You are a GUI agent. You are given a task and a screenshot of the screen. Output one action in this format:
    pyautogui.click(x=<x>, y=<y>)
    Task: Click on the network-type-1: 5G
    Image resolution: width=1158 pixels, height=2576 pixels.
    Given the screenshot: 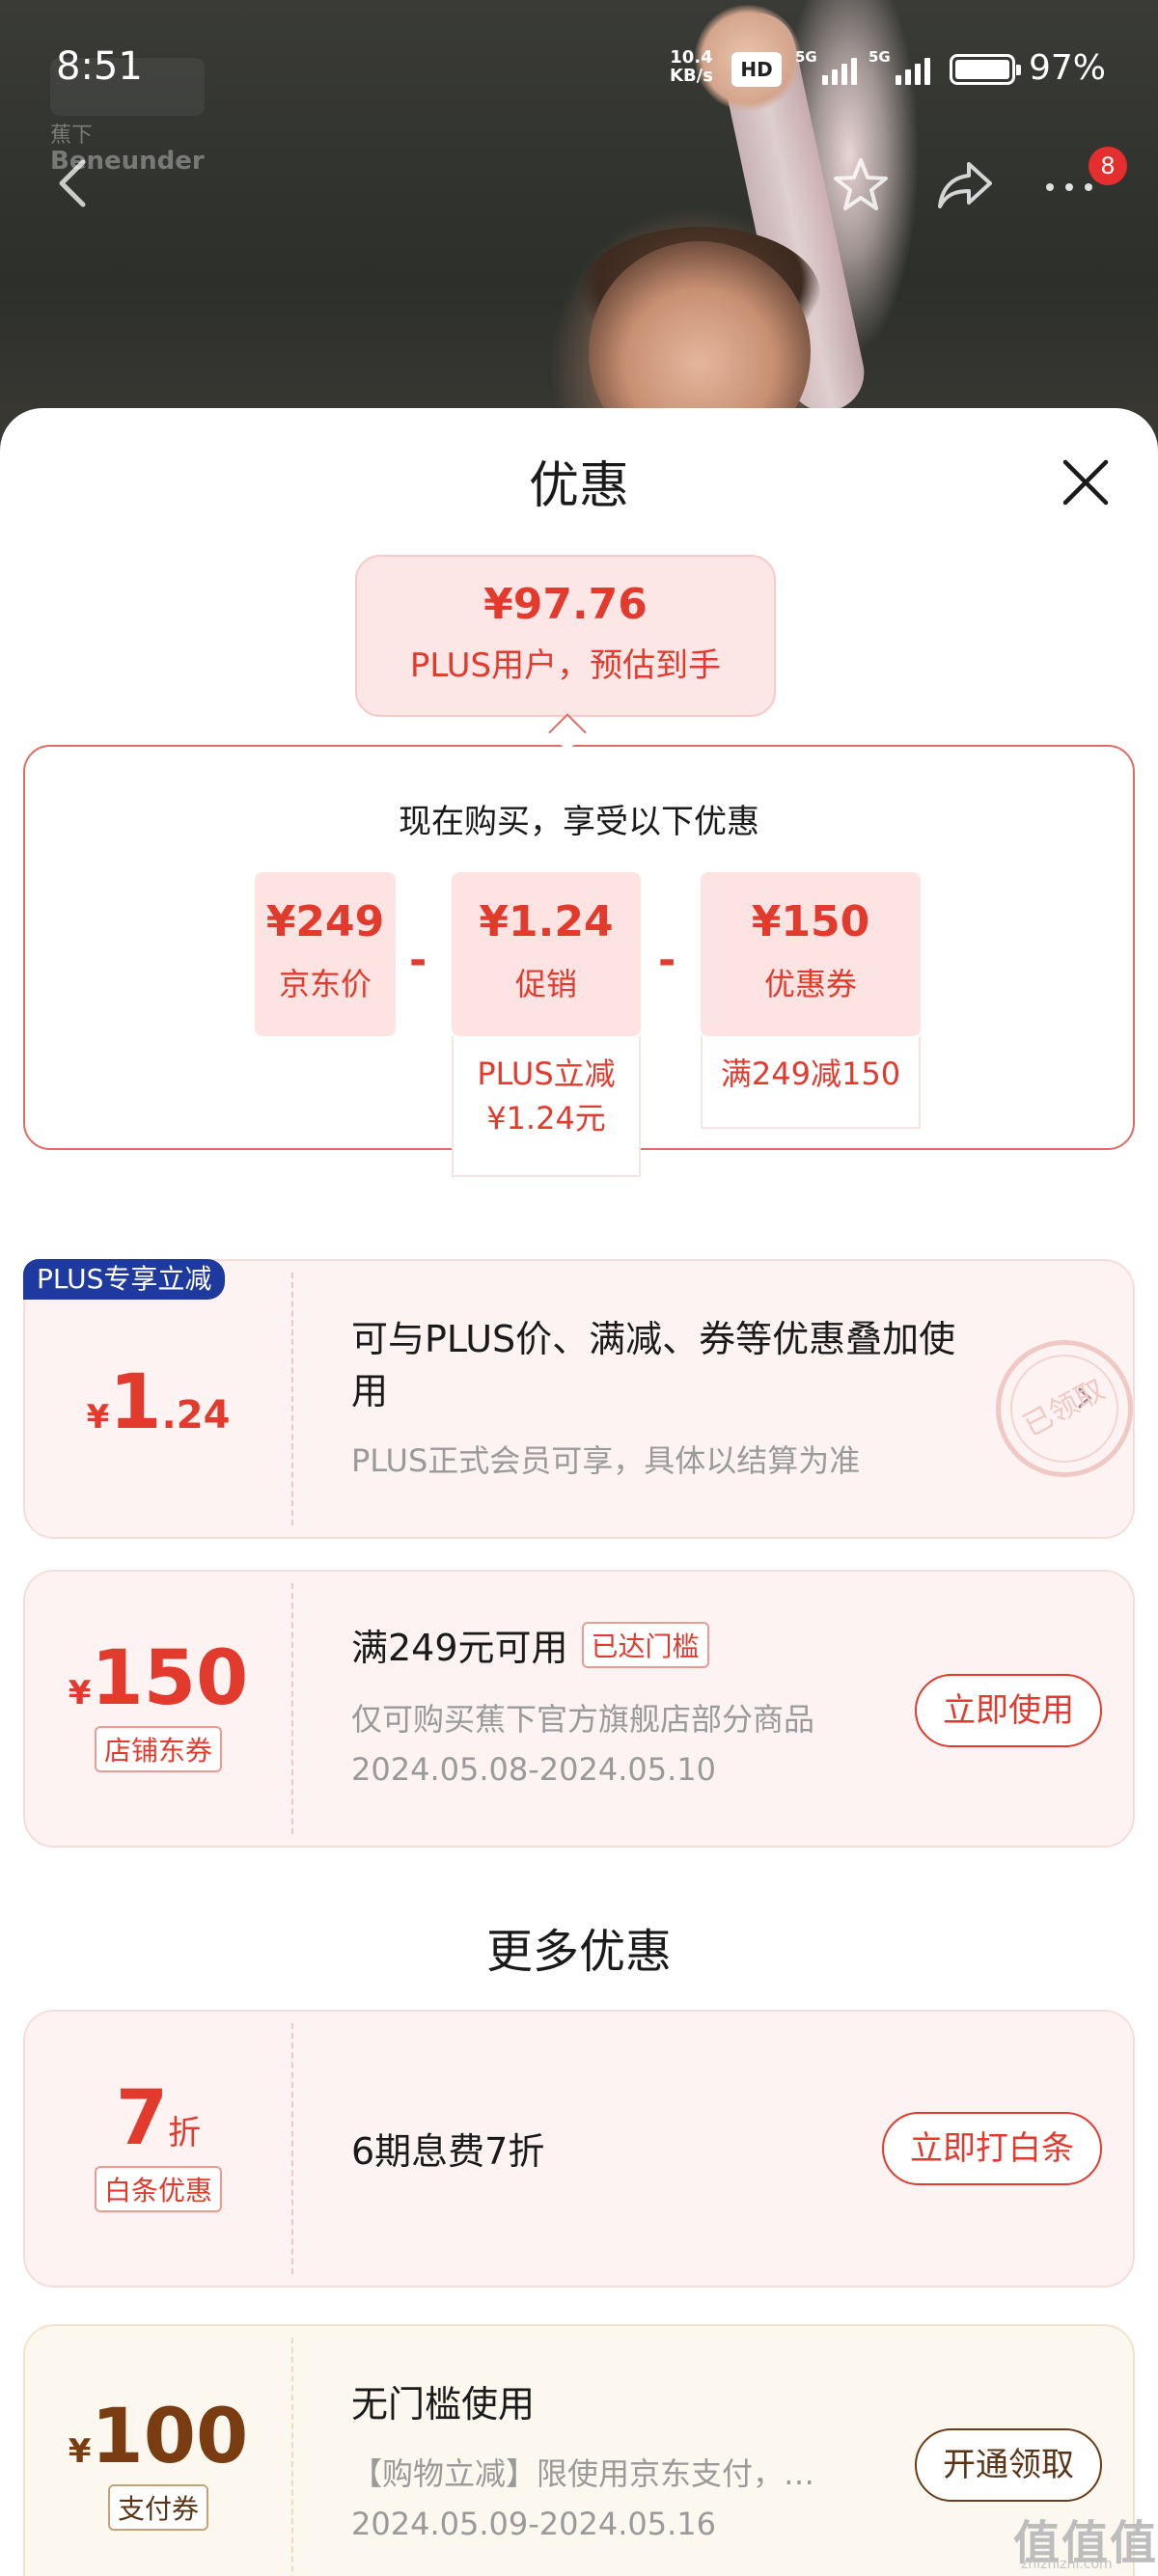 What is the action you would take?
    pyautogui.click(x=806, y=57)
    